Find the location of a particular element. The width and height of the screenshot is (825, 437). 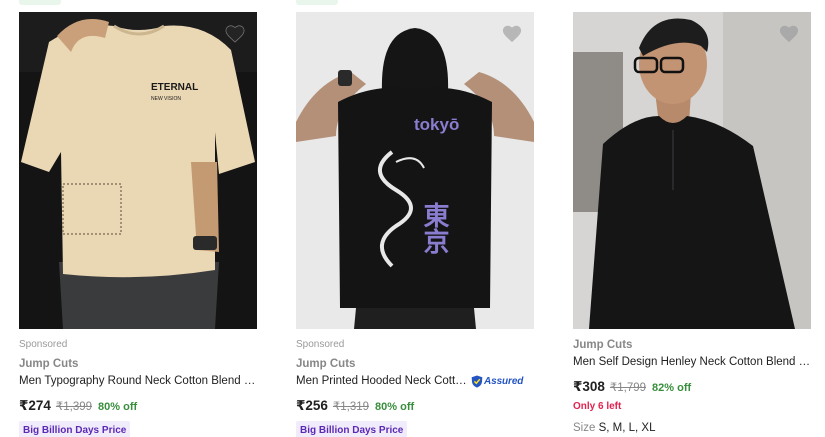

shirt-print: ETERNAL is located at coordinates (174, 87).